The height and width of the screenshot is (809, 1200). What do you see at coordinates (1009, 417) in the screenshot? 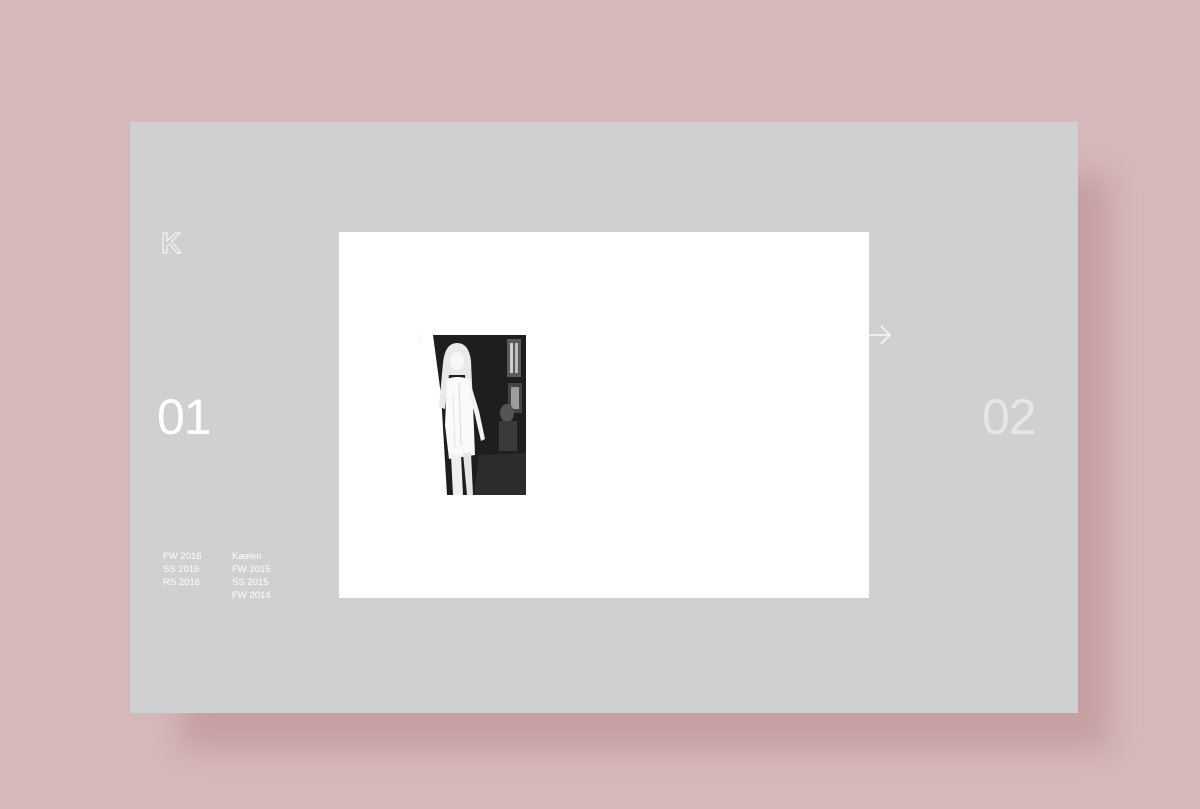
I see `next-slide-number: 02` at bounding box center [1009, 417].